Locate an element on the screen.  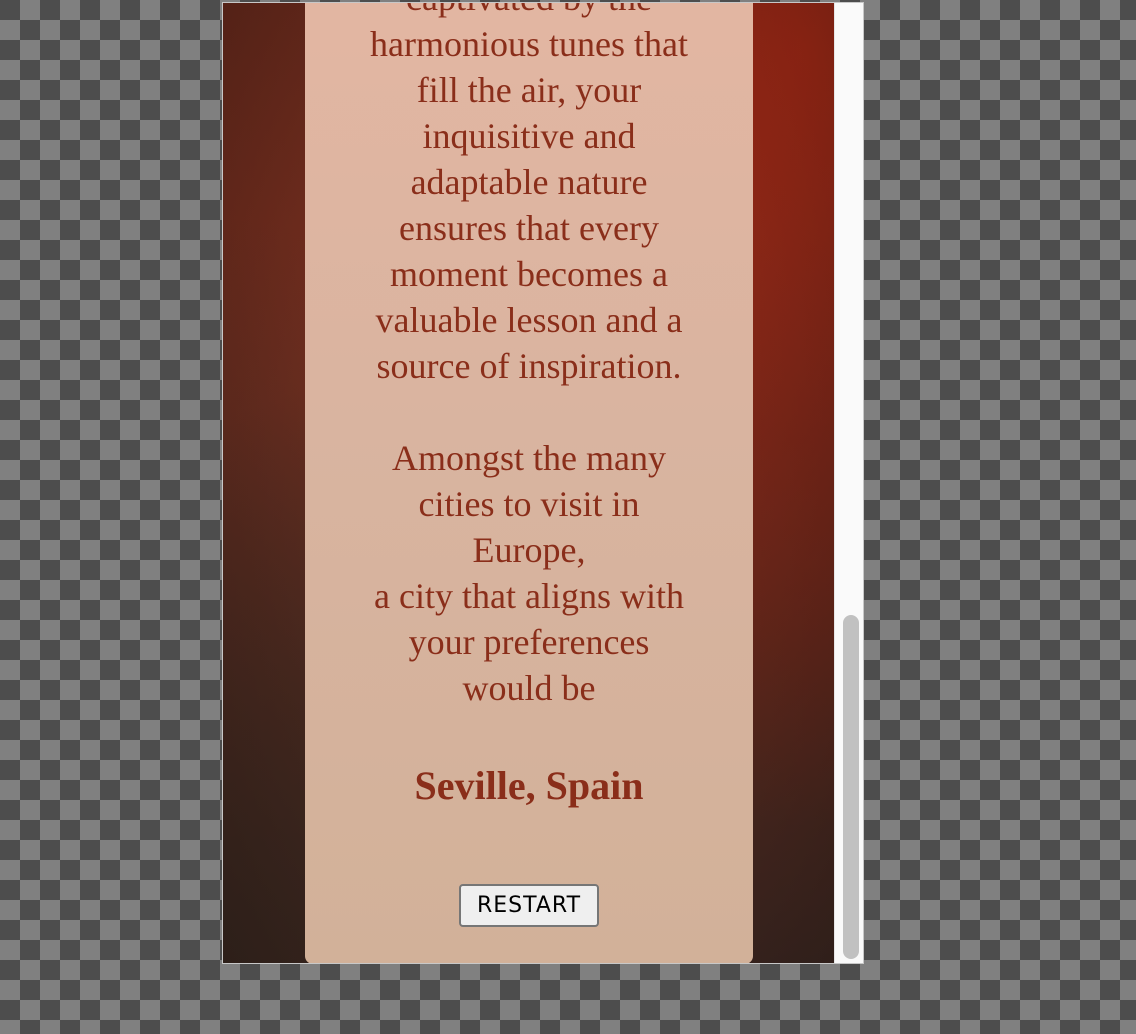
text-line: inquisitive and is located at coordinates (529, 136).